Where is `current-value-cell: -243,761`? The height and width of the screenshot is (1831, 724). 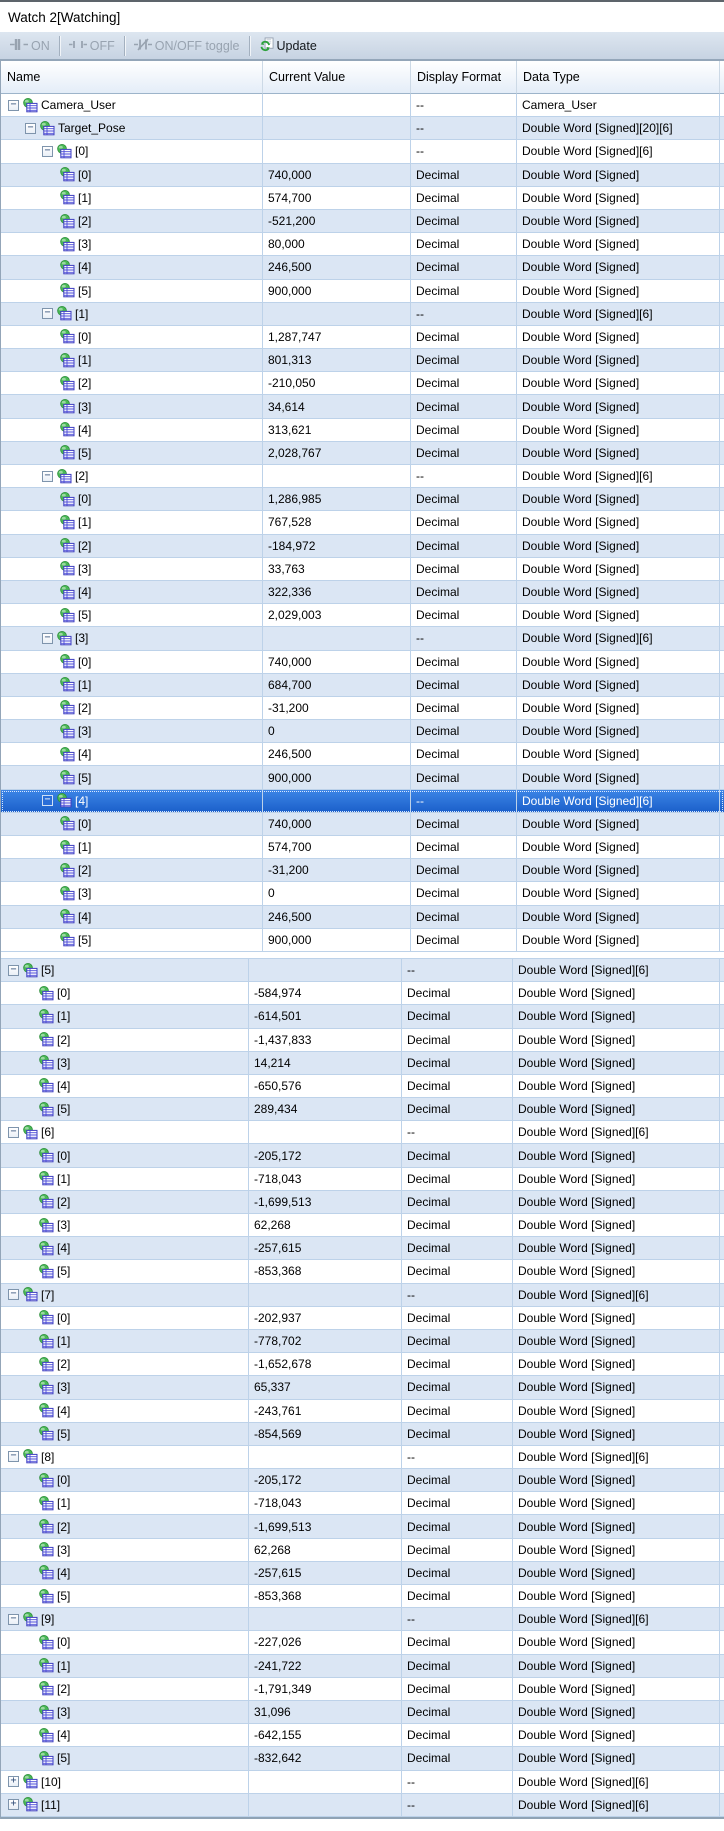
current-value-cell: -243,761 is located at coordinates (325, 1411).